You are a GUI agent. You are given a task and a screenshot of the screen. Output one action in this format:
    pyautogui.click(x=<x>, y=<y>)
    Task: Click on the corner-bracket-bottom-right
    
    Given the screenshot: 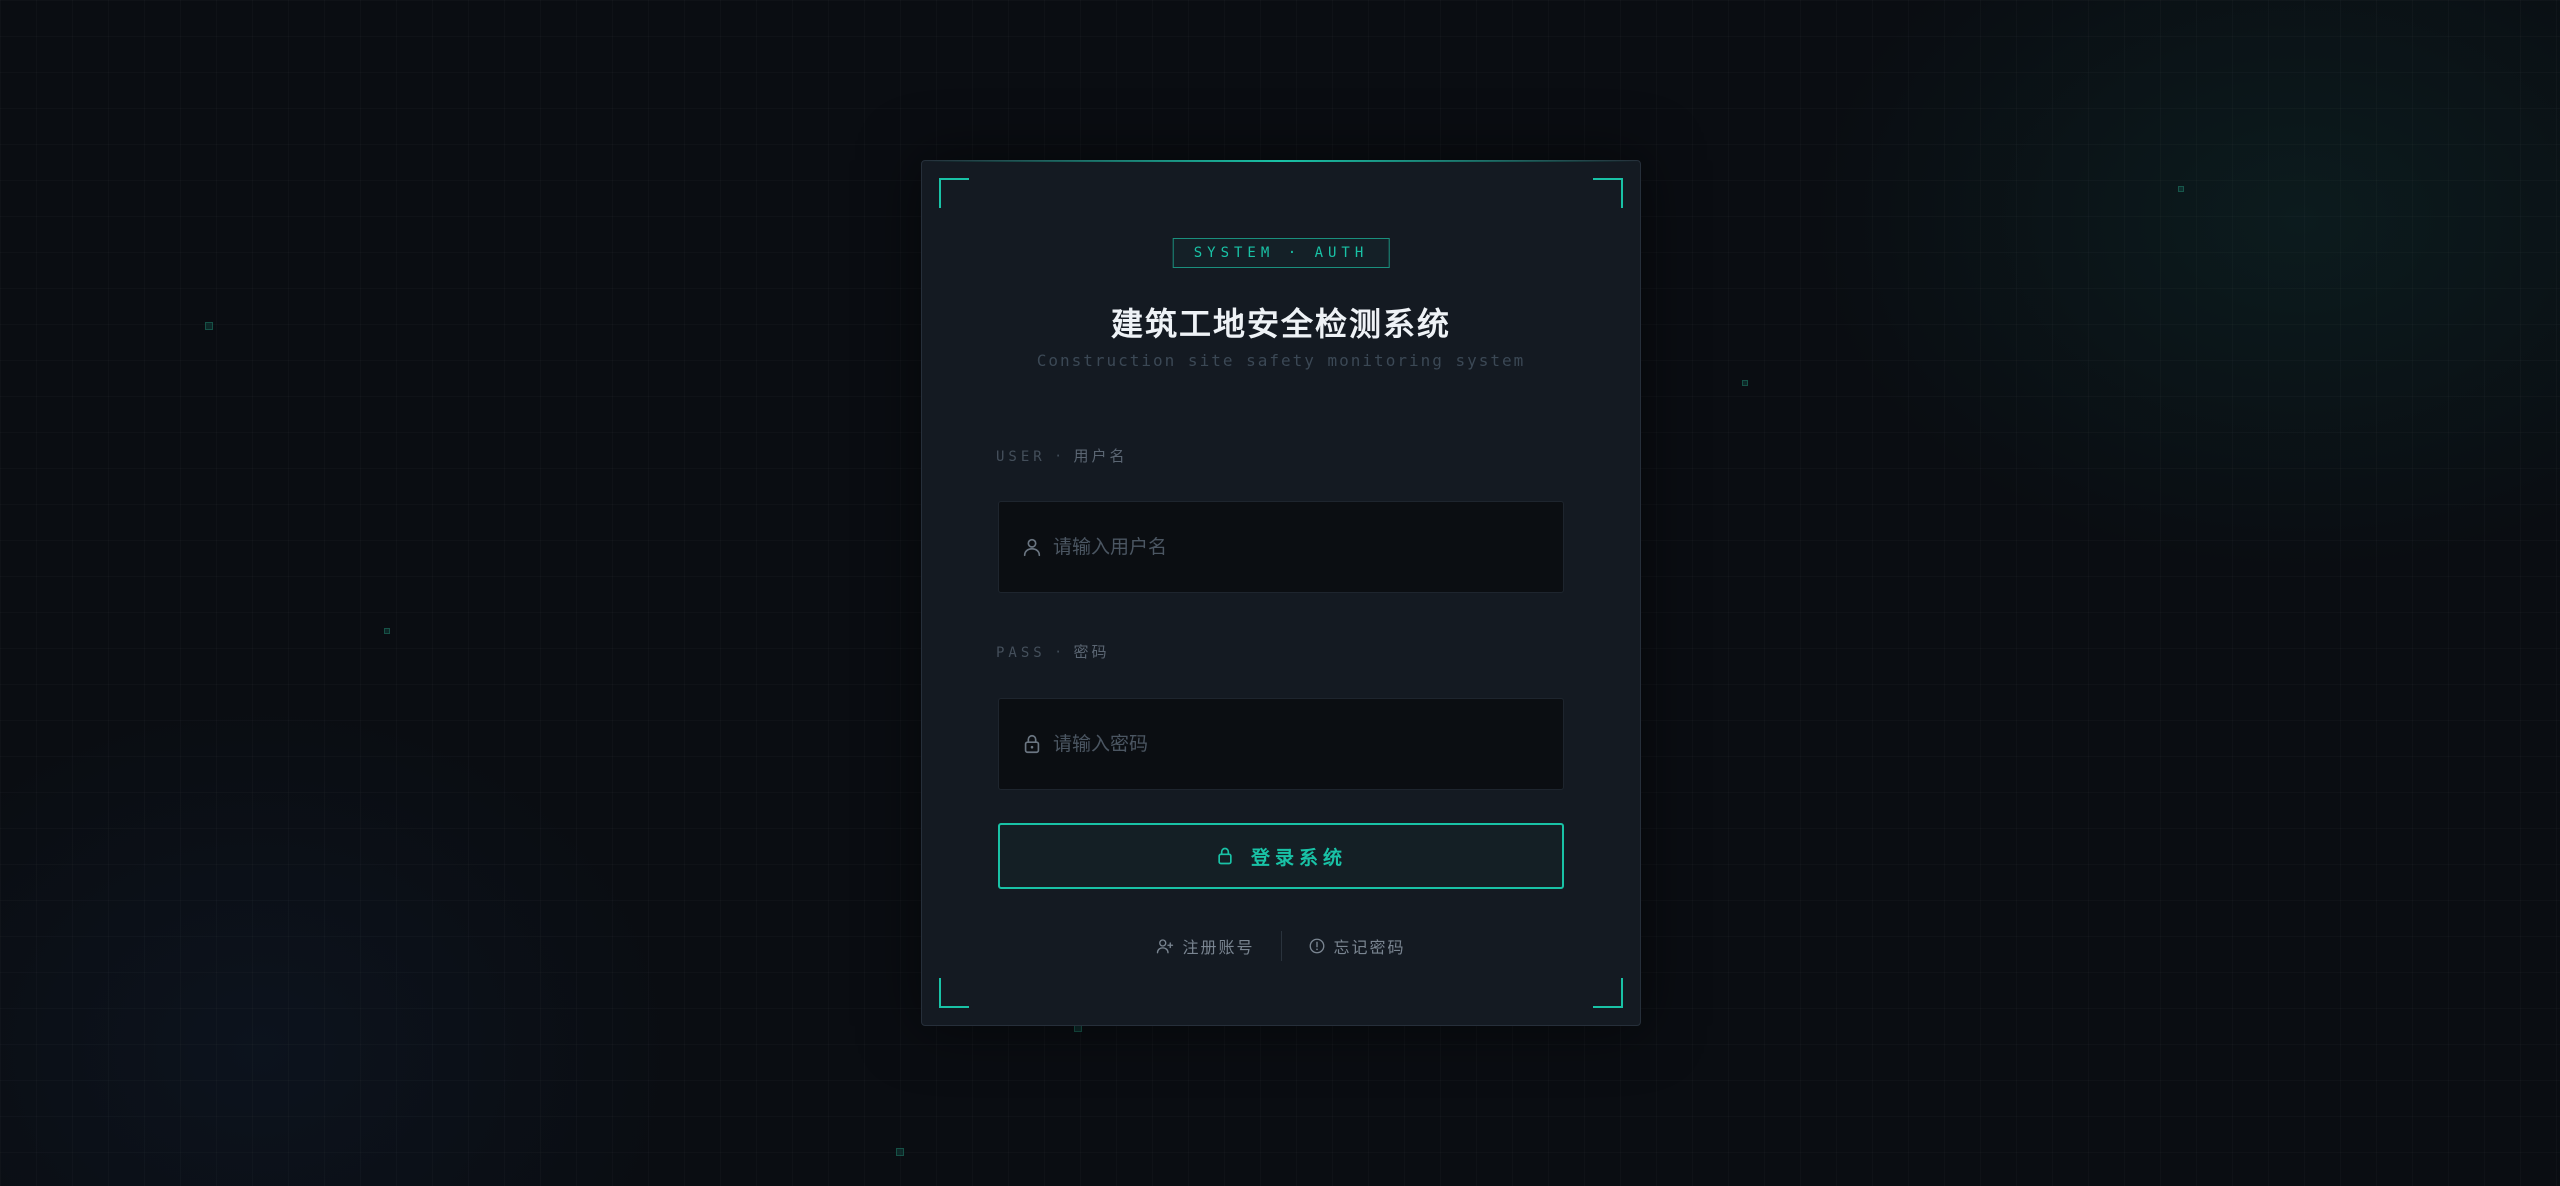 What is the action you would take?
    pyautogui.click(x=1608, y=993)
    